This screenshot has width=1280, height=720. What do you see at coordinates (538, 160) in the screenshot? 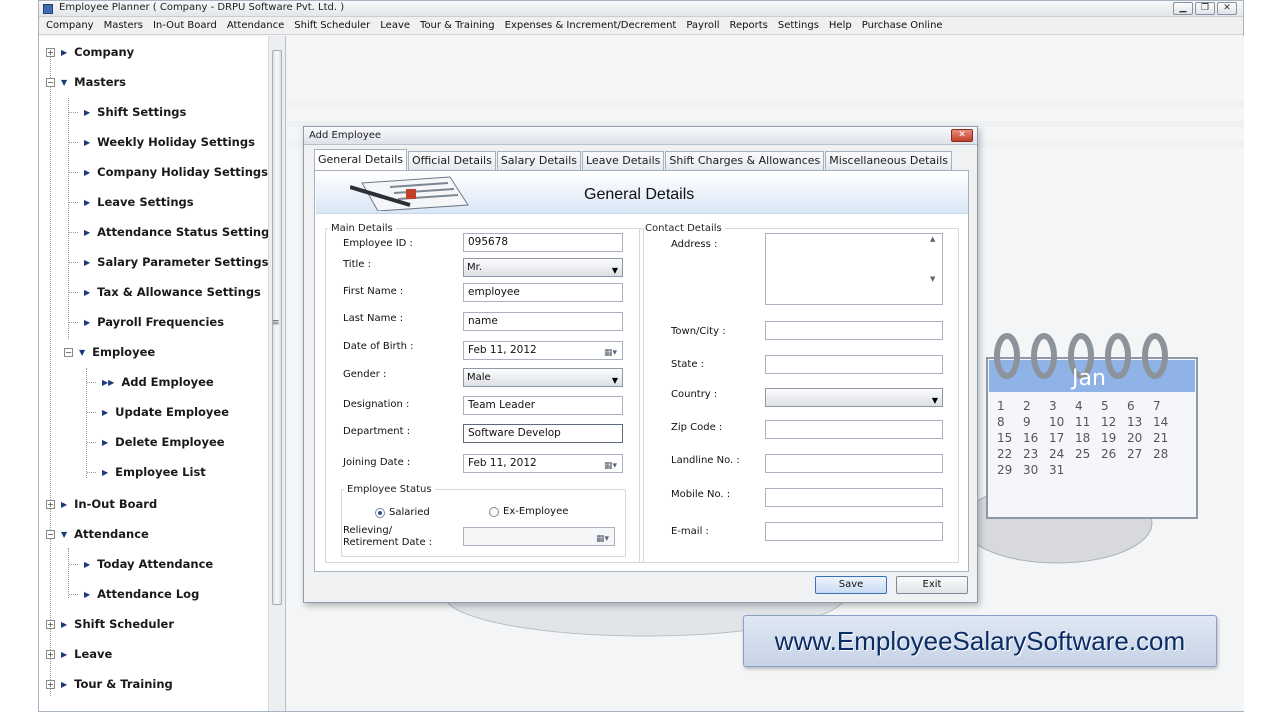
I see `tab-salary-details: Salary Details` at bounding box center [538, 160].